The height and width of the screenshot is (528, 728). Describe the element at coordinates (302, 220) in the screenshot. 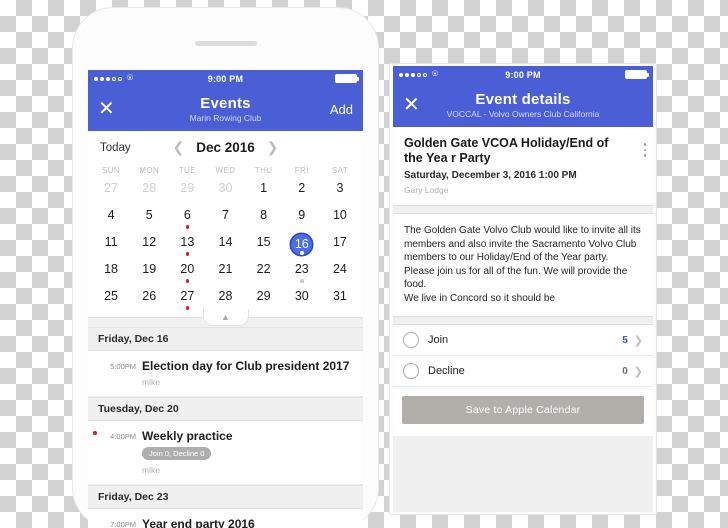

I see `calendar-day-cell: 9` at that location.